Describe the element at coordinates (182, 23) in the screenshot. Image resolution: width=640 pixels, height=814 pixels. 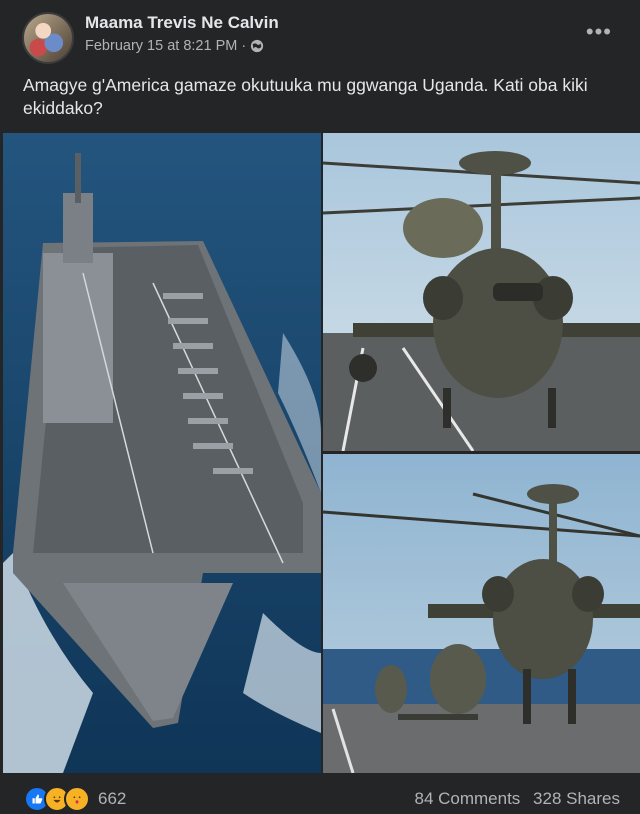
I see `author-name: Maama Trevis Ne Calvin` at that location.